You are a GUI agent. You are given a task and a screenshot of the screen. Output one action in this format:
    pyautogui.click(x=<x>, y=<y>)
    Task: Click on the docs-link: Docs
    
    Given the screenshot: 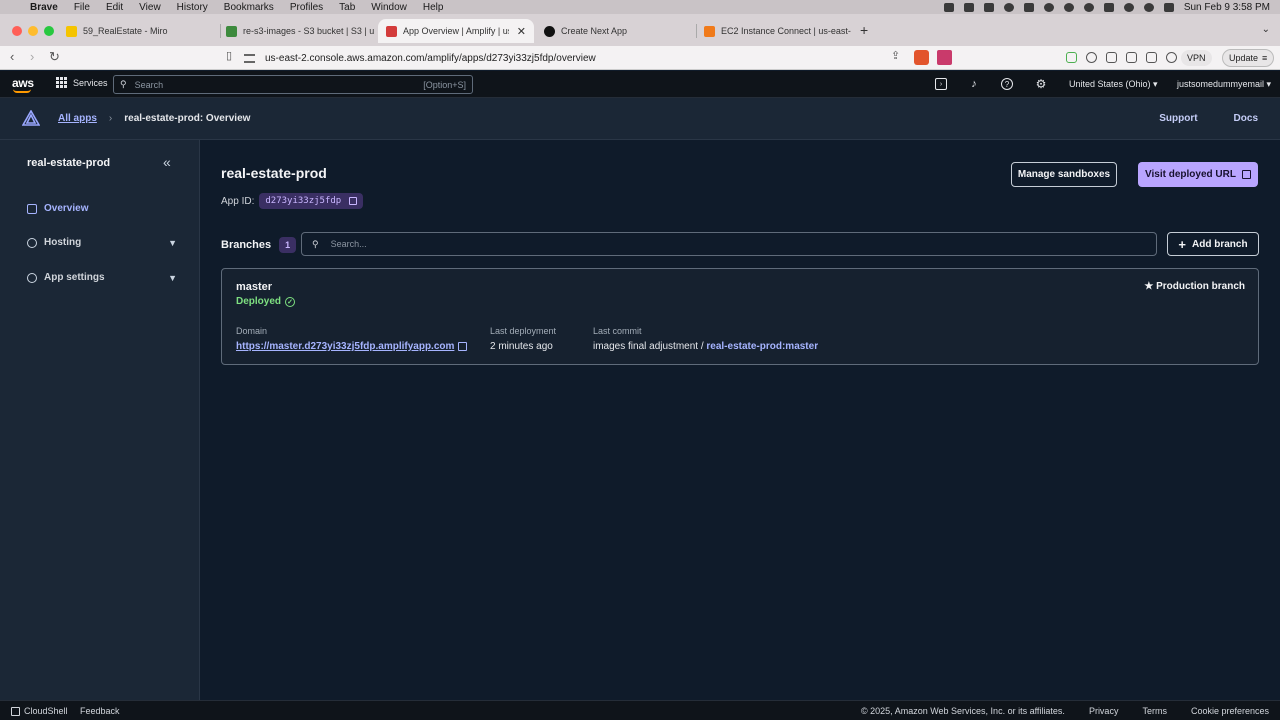 What is the action you would take?
    pyautogui.click(x=1246, y=118)
    